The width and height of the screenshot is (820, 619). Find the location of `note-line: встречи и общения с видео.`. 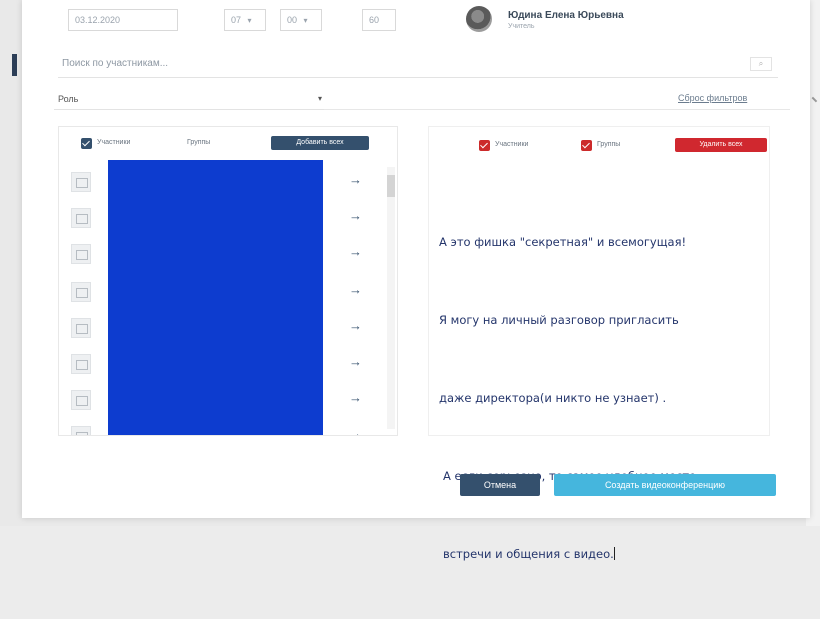

note-line: встречи и общения с видео. is located at coordinates (528, 554).